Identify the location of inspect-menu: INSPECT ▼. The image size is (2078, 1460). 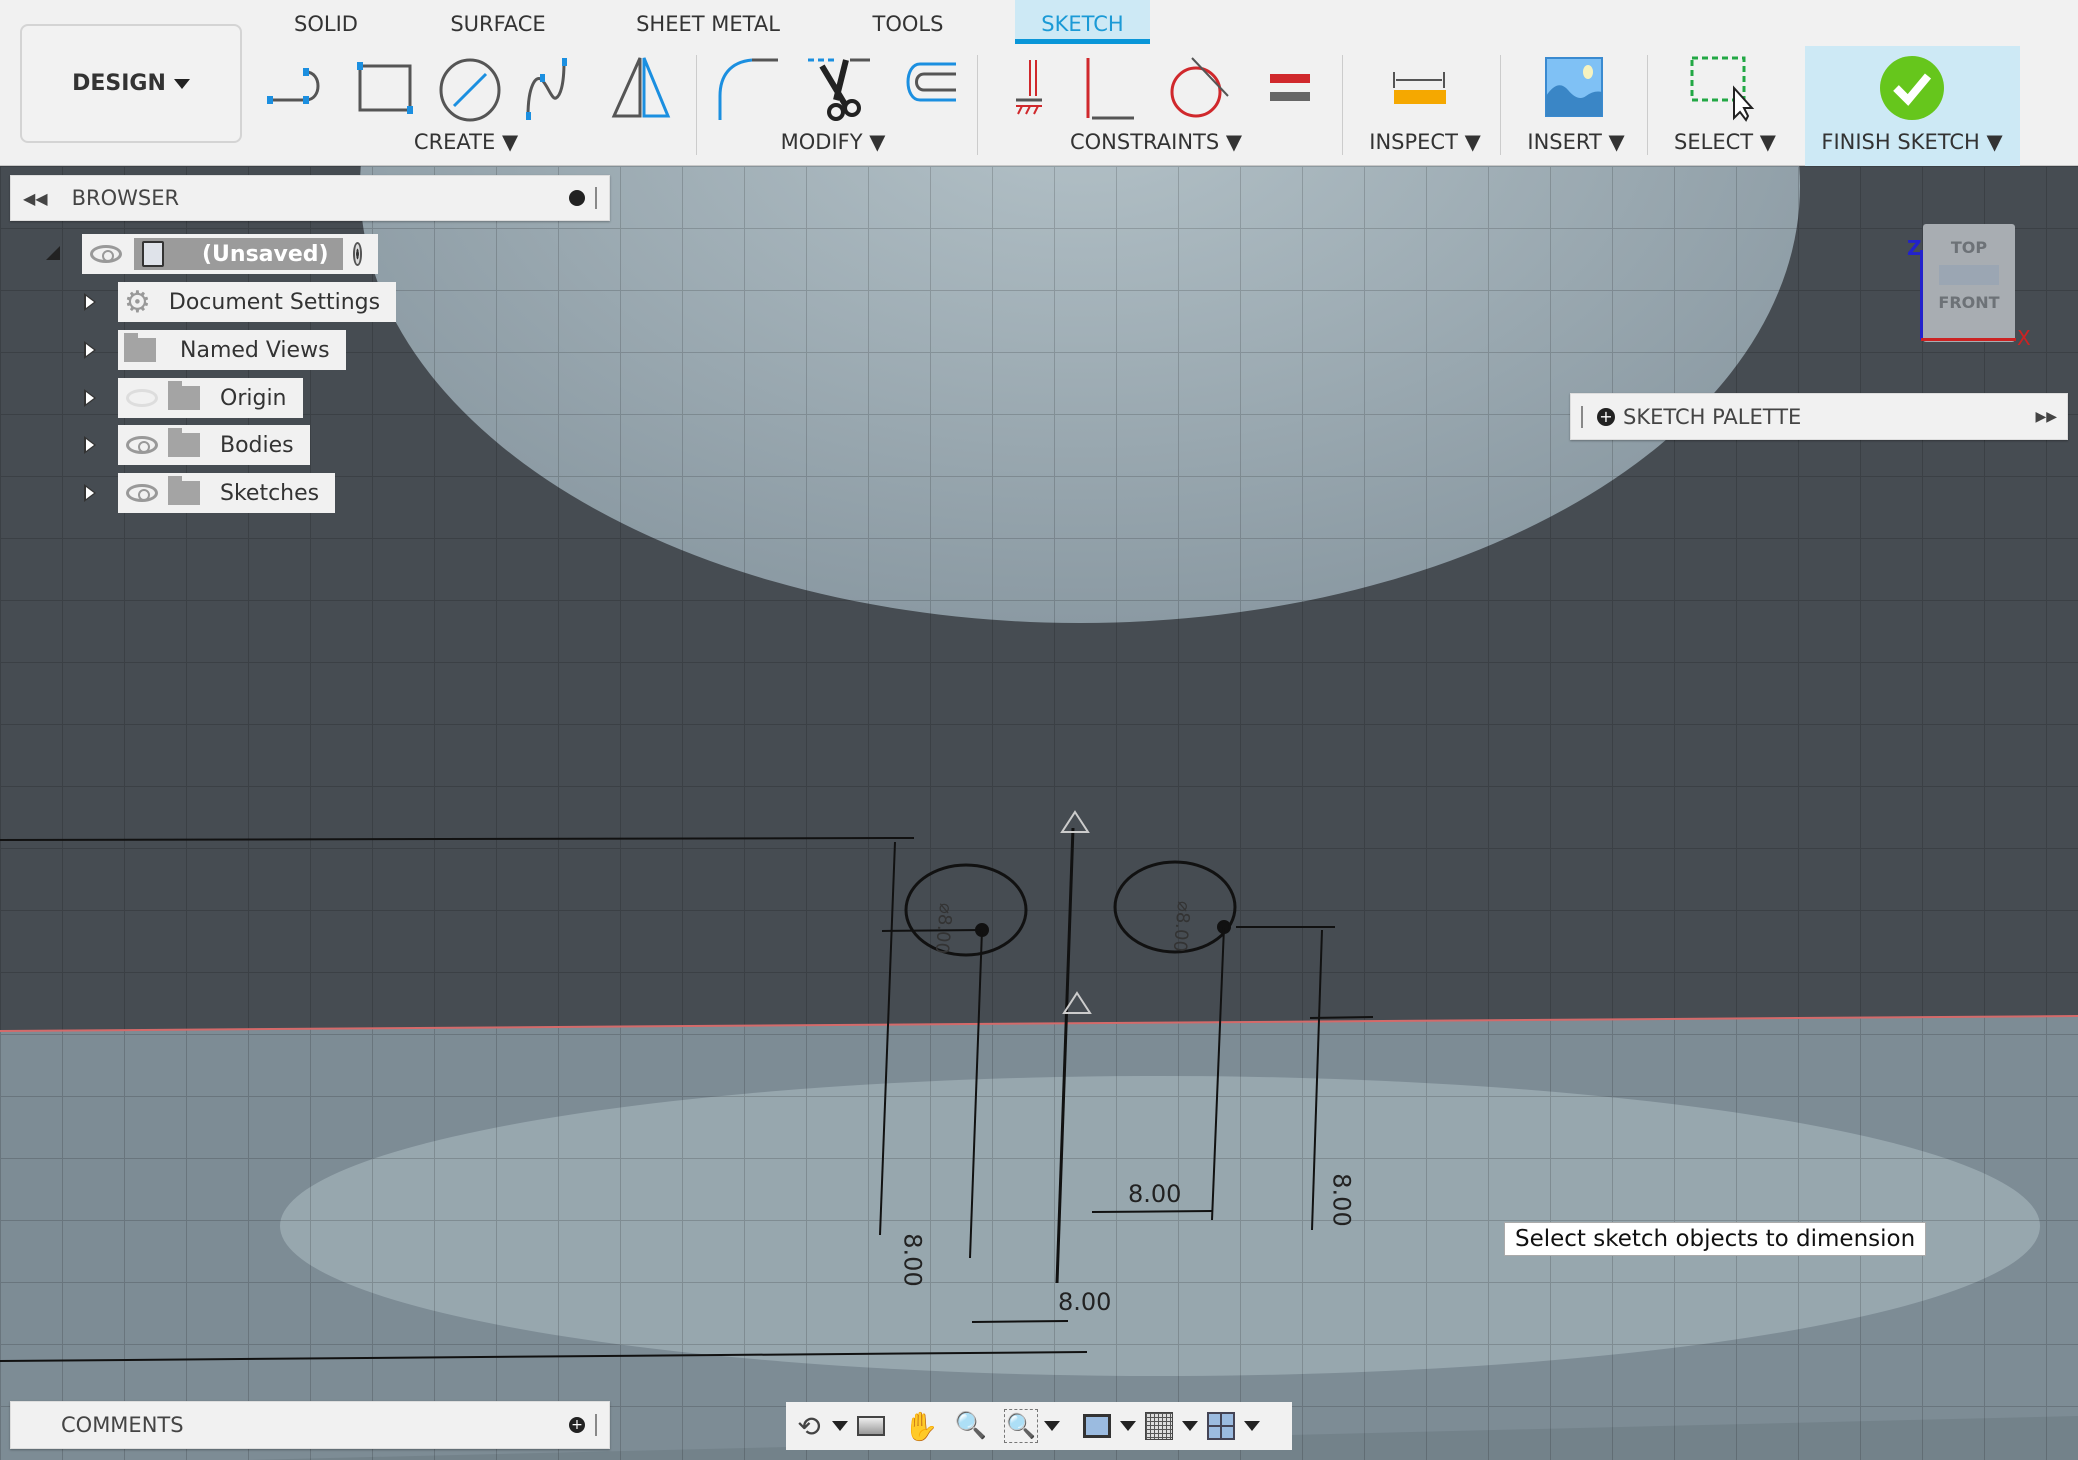
(1424, 142).